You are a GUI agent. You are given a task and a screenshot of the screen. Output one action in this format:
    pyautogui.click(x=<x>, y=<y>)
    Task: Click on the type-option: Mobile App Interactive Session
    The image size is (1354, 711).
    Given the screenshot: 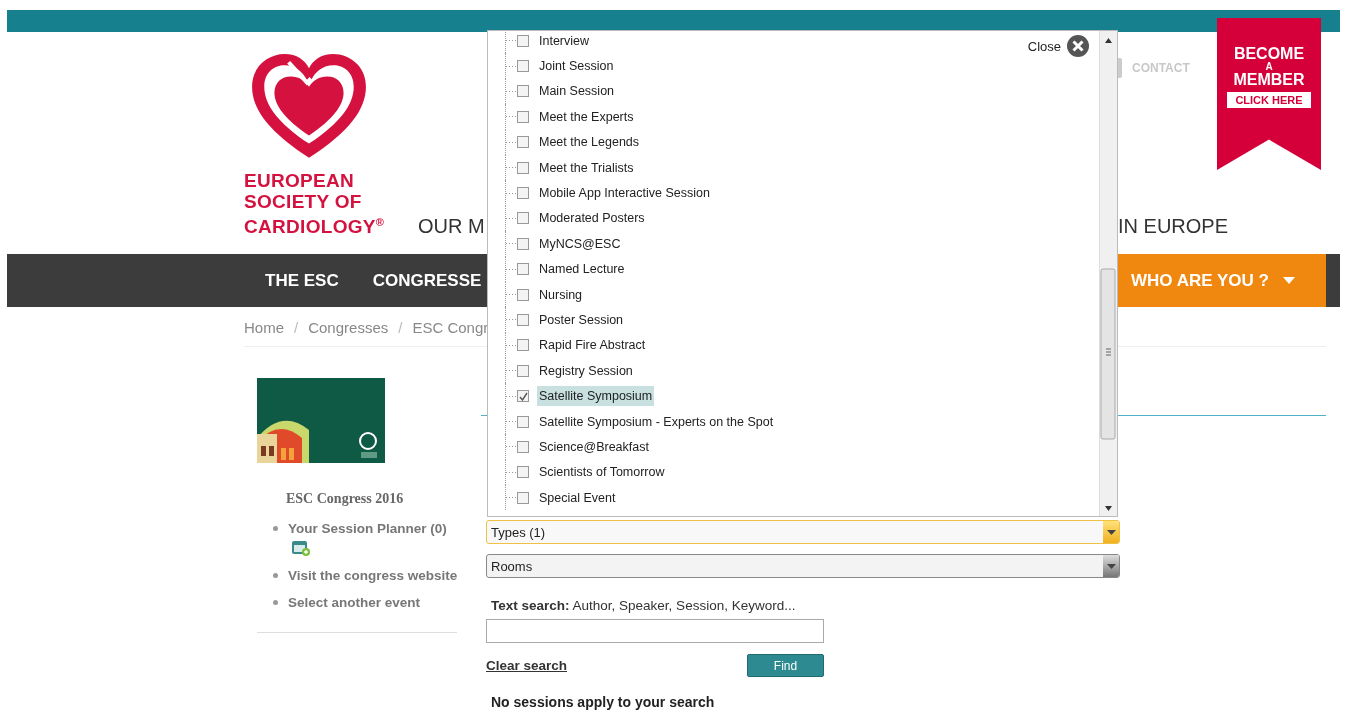 What is the action you would take?
    pyautogui.click(x=624, y=193)
    